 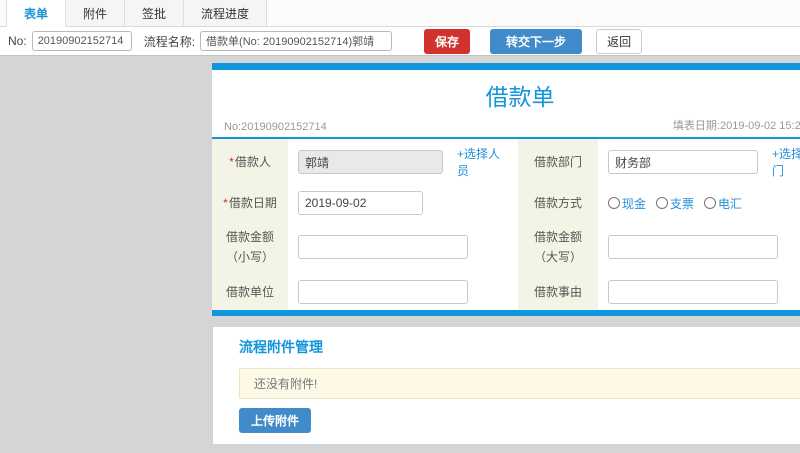 I want to click on loan-reason-label: 借款事由, so click(x=558, y=291).